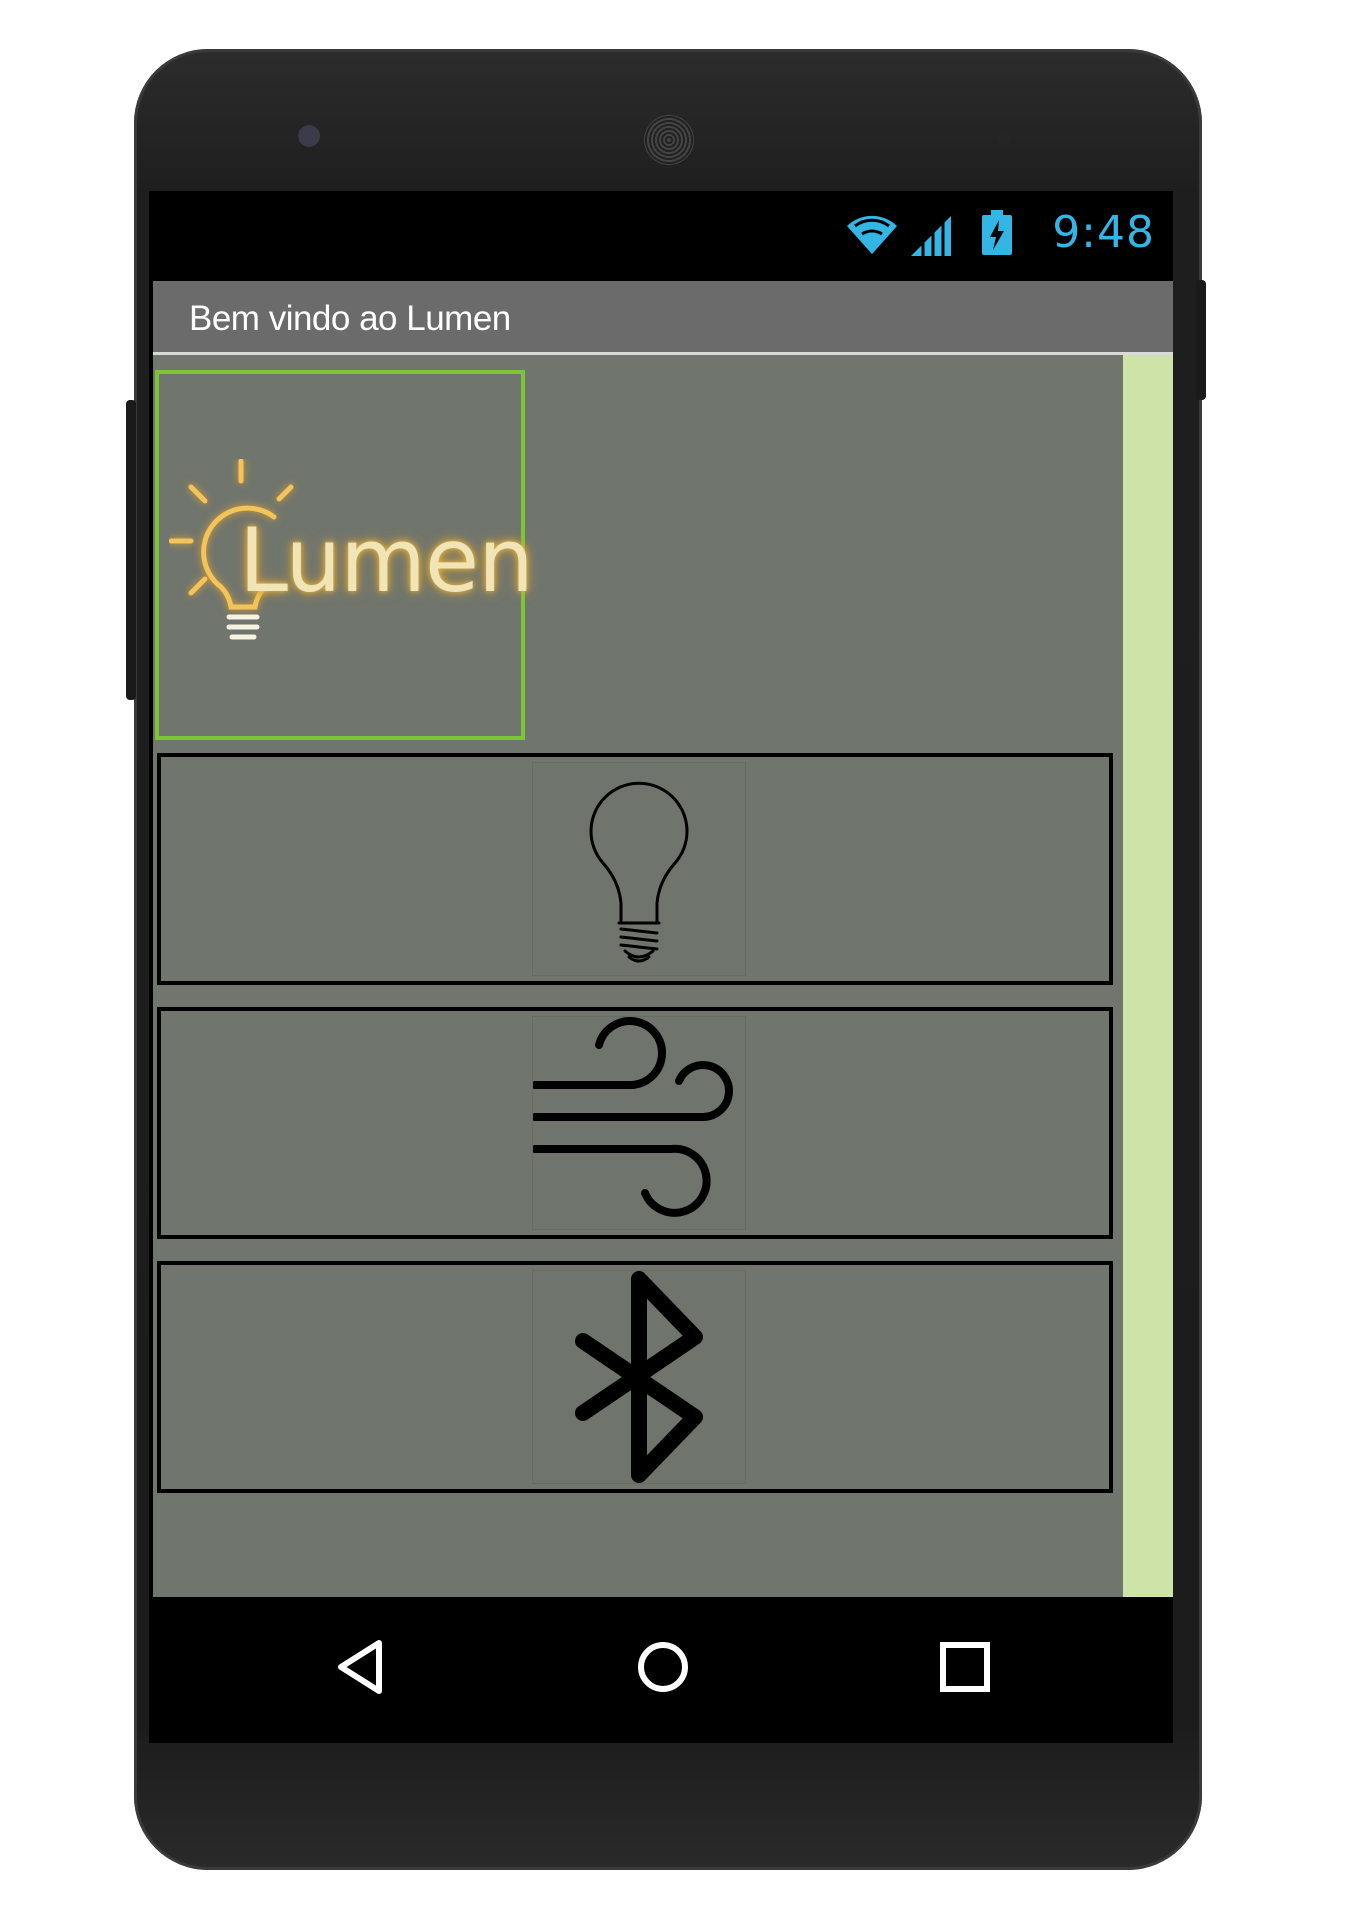  What do you see at coordinates (965, 1667) in the screenshot?
I see `recents-icon` at bounding box center [965, 1667].